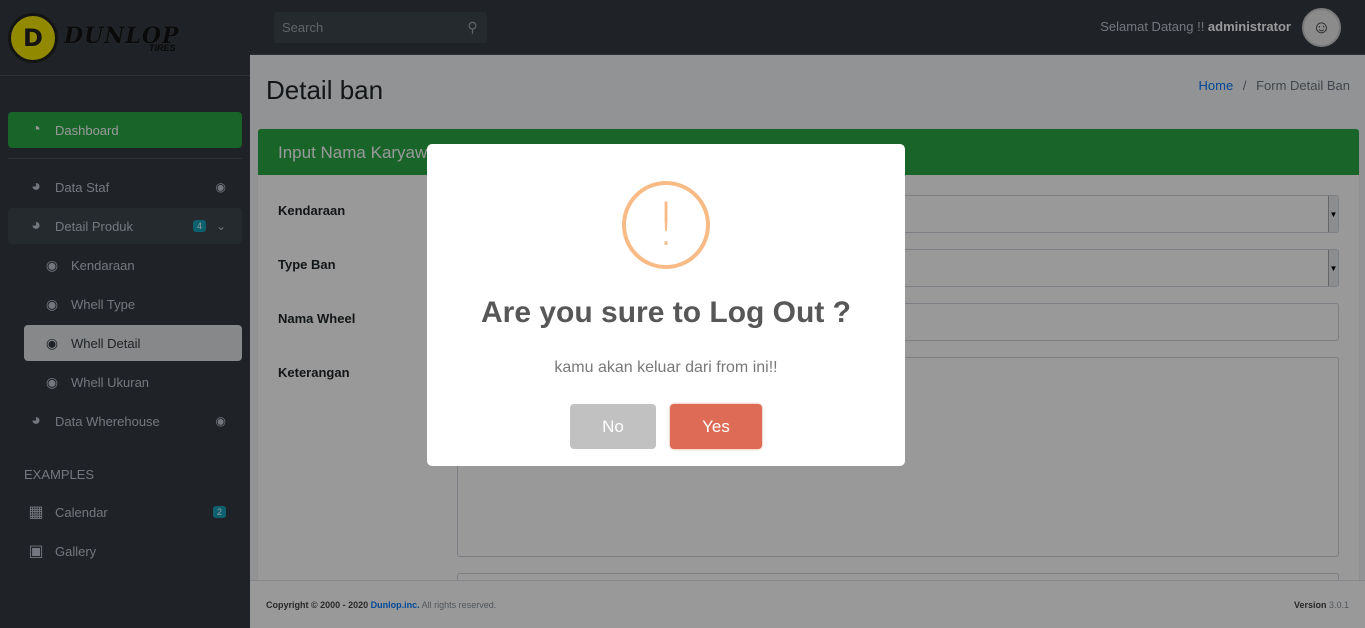 The height and width of the screenshot is (628, 1365). I want to click on dialog-title: Are you sure to Log Out ?, so click(665, 312).